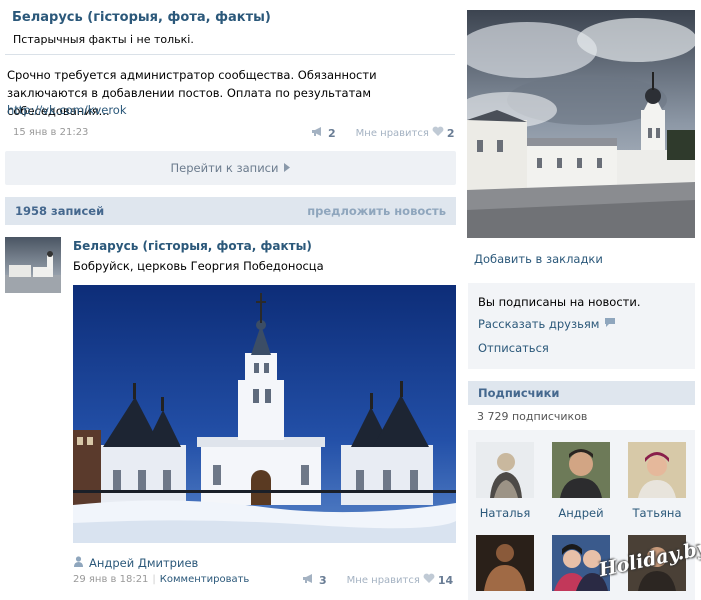 This screenshot has width=701, height=600. Describe the element at coordinates (581, 124) in the screenshot. I see `group-cover-photo` at that location.